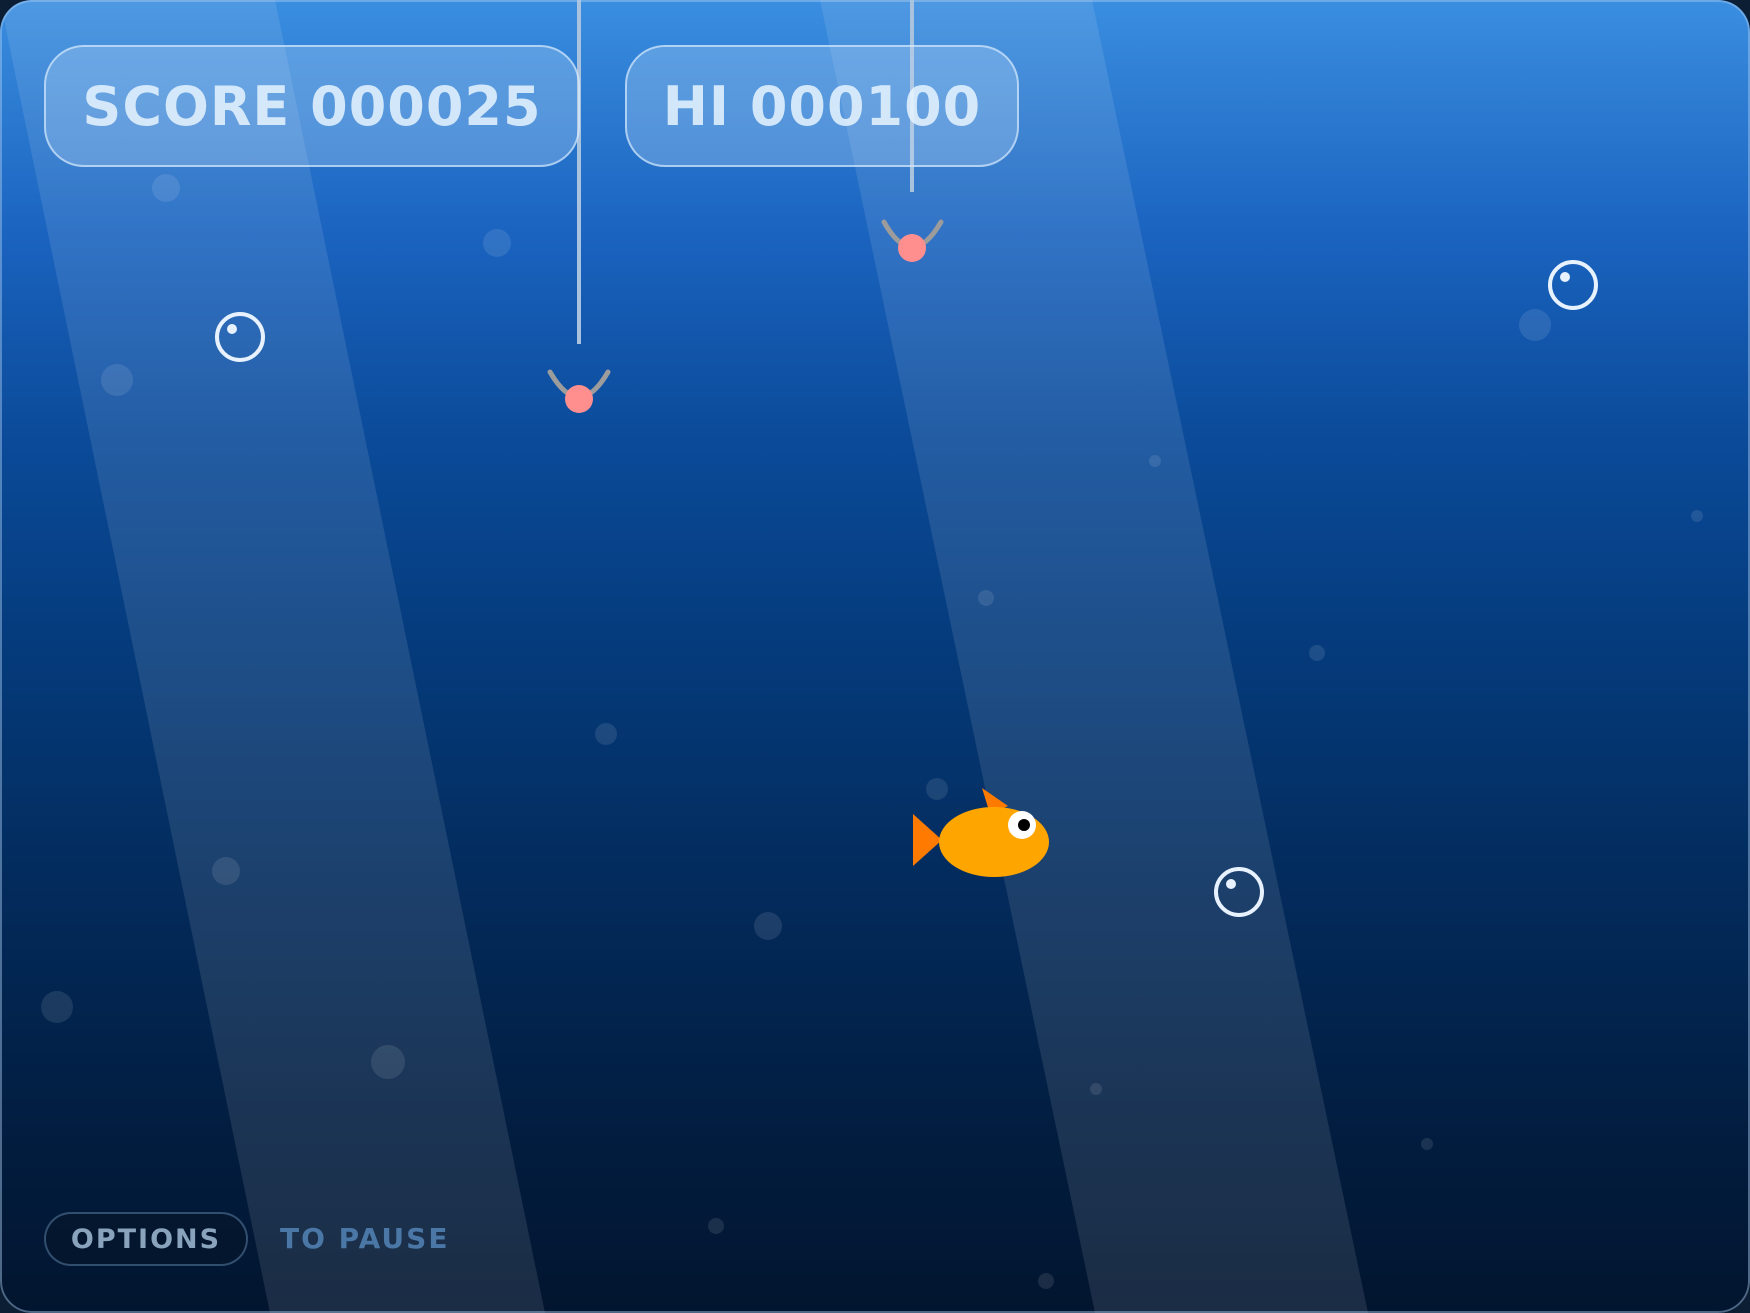 The image size is (1750, 1313). Describe the element at coordinates (146, 1239) in the screenshot. I see `options-button: OPTIONS` at that location.